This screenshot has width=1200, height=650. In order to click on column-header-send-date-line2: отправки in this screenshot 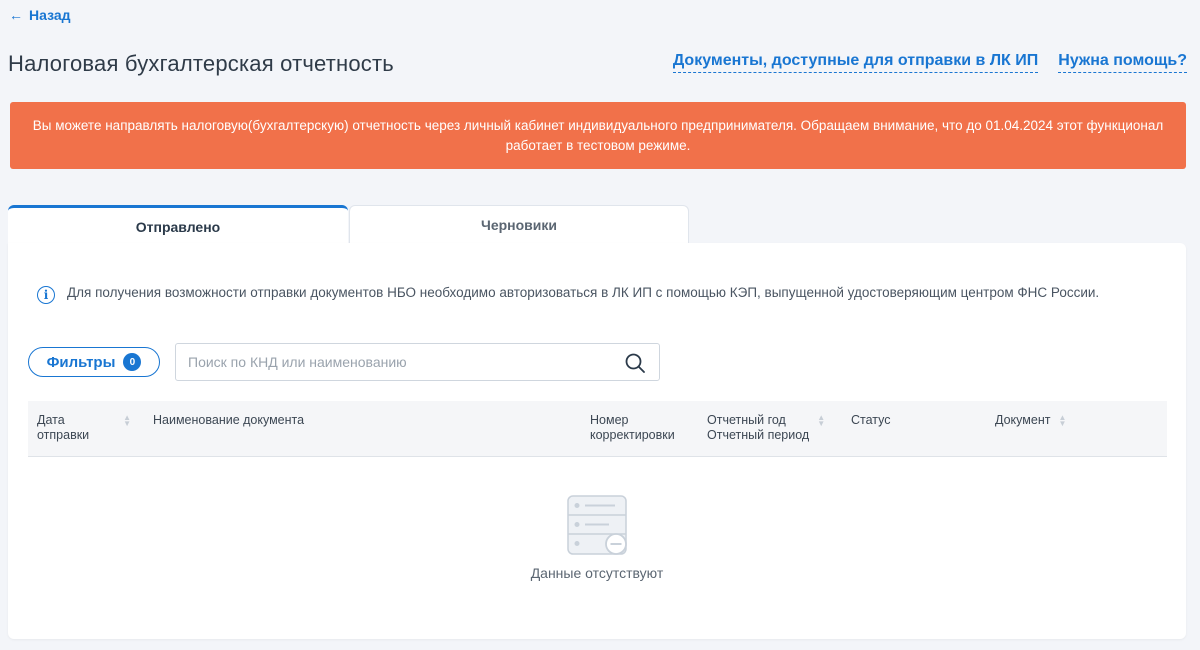, I will do `click(63, 435)`.